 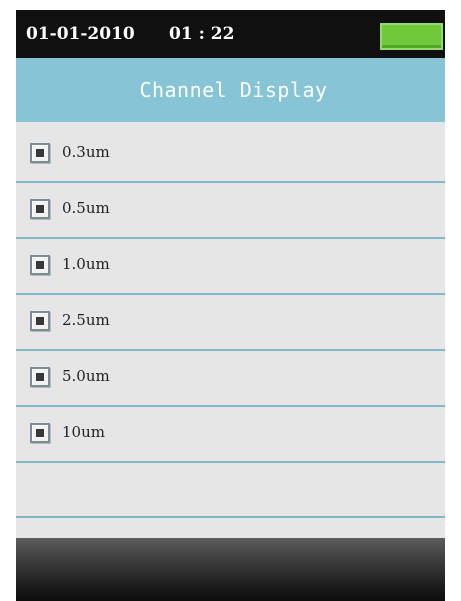 What do you see at coordinates (230, 490) in the screenshot?
I see `empty-row` at bounding box center [230, 490].